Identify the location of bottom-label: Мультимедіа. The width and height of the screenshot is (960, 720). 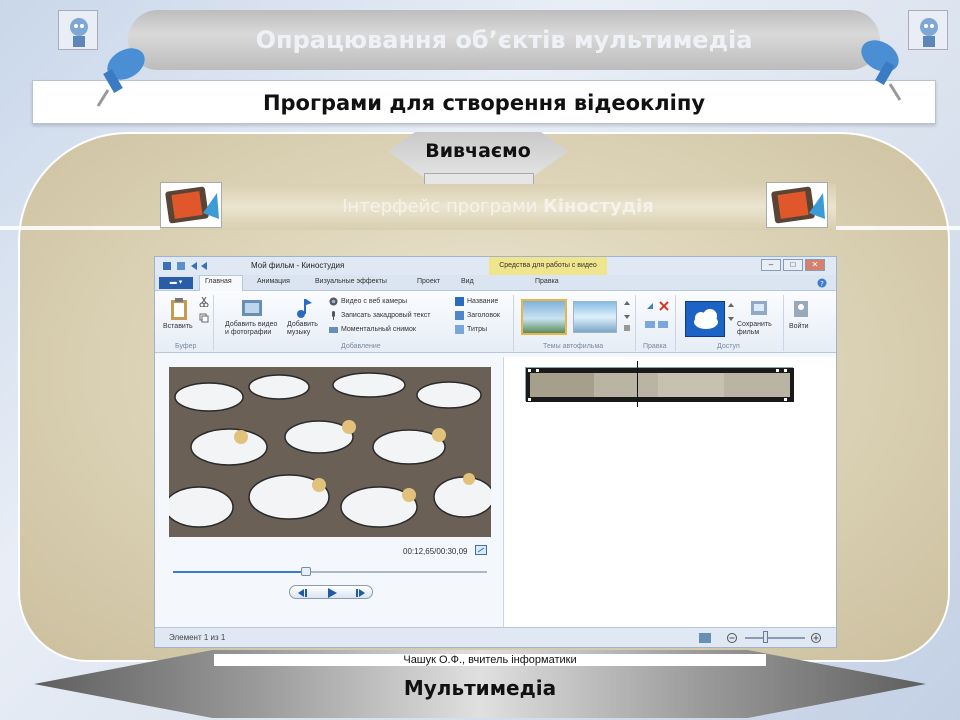
(480, 688).